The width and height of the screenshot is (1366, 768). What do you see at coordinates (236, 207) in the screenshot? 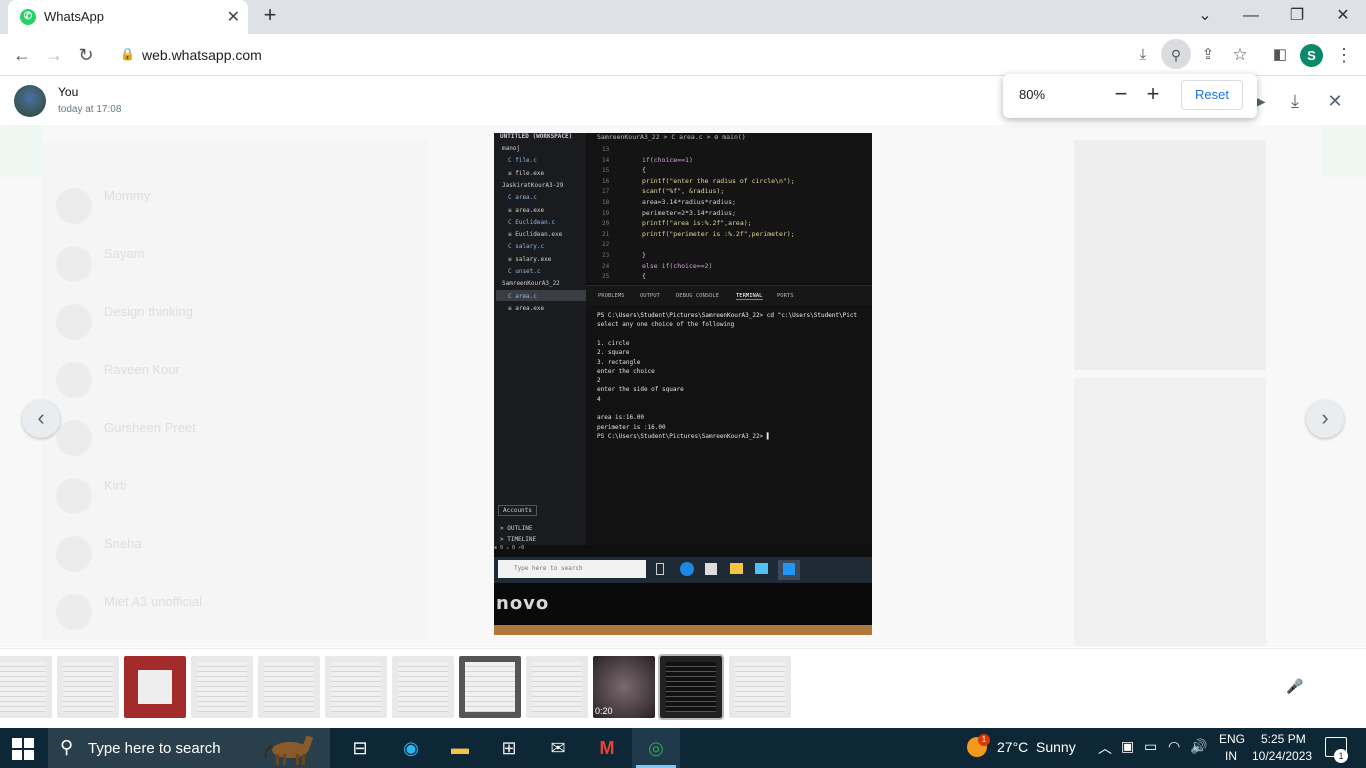
I see `backdrop-chat-row: Mommy` at bounding box center [236, 207].